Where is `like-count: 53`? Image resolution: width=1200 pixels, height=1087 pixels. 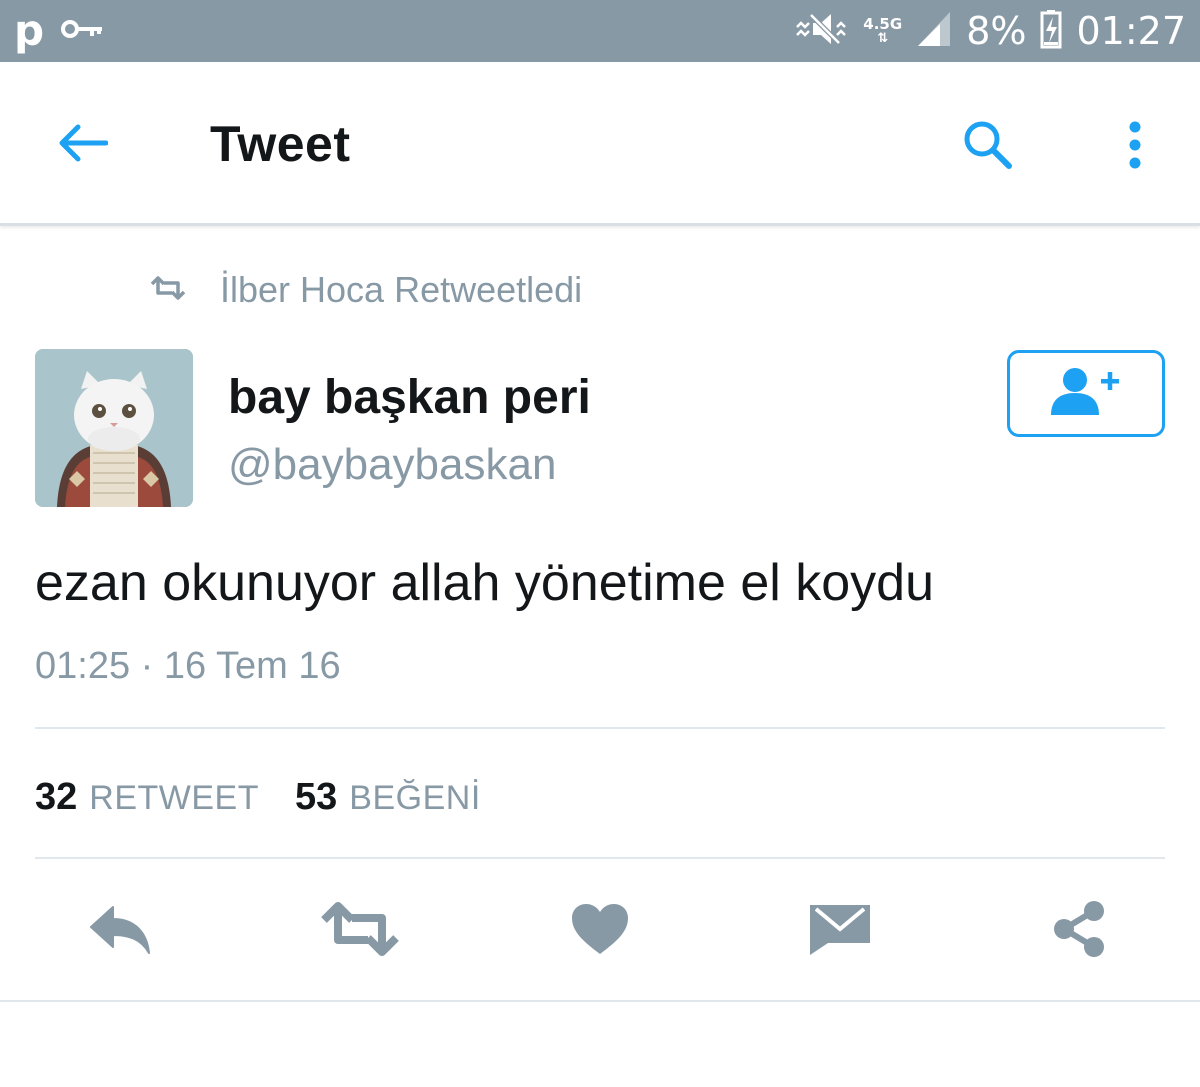
like-count: 53 is located at coordinates (316, 796).